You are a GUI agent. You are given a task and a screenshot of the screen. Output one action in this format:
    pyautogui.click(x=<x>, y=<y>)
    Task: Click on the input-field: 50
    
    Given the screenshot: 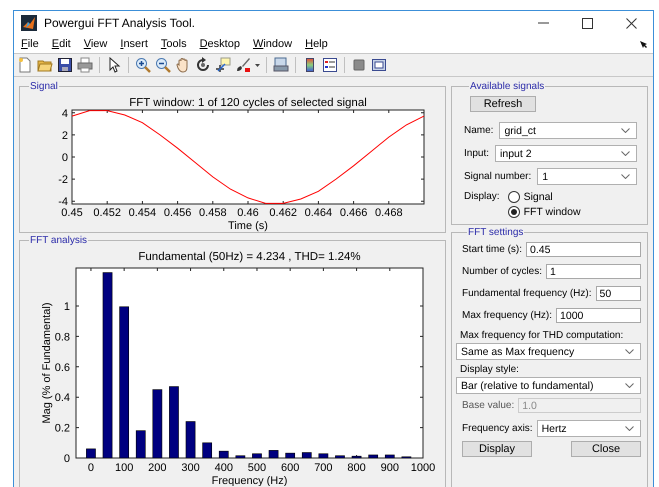 What is the action you would take?
    pyautogui.click(x=618, y=293)
    